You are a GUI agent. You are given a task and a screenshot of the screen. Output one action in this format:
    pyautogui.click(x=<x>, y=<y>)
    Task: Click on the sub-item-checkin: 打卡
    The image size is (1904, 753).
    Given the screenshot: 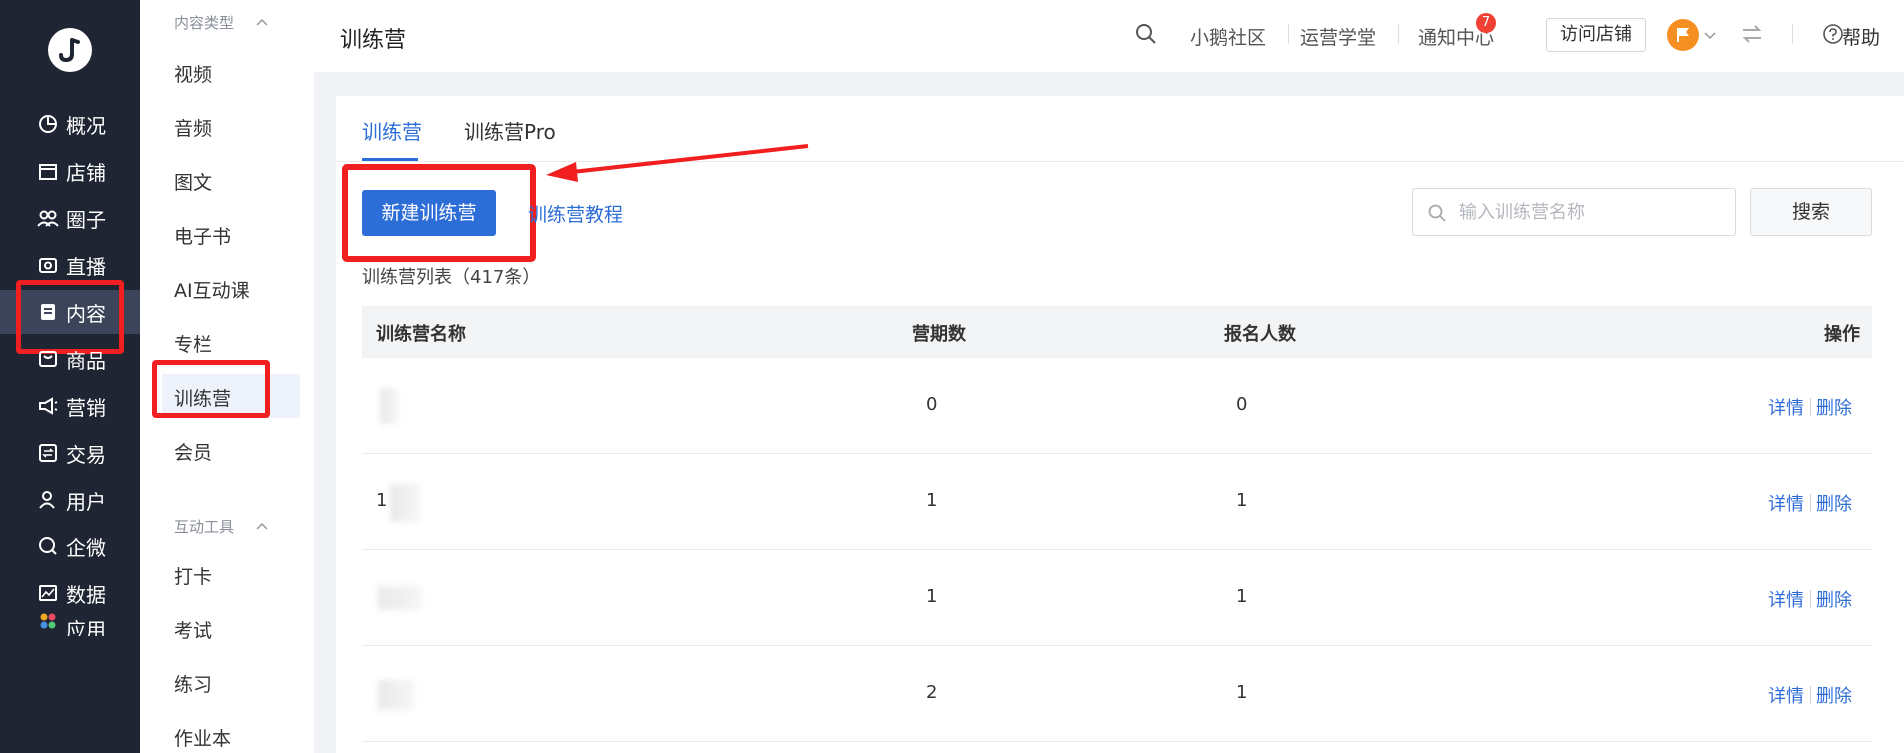 What is the action you would take?
    pyautogui.click(x=193, y=575)
    